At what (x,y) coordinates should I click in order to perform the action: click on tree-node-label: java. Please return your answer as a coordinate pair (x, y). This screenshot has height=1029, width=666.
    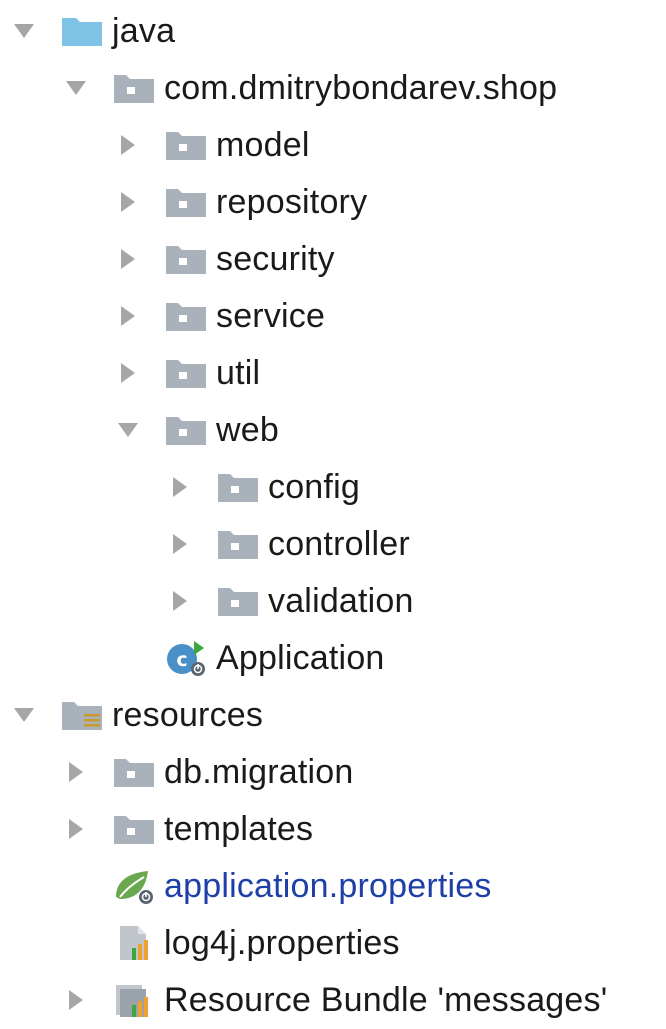
    Looking at the image, I should click on (144, 31).